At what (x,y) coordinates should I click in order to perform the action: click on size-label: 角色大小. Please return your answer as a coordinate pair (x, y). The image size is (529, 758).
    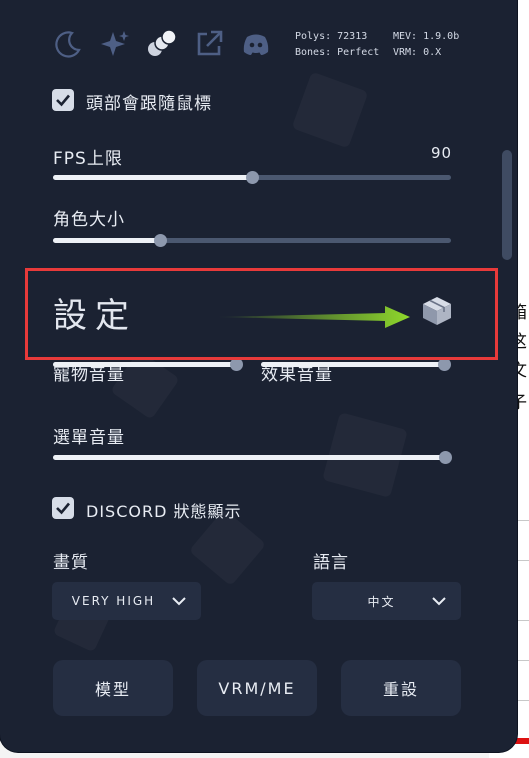
    Looking at the image, I should click on (89, 220).